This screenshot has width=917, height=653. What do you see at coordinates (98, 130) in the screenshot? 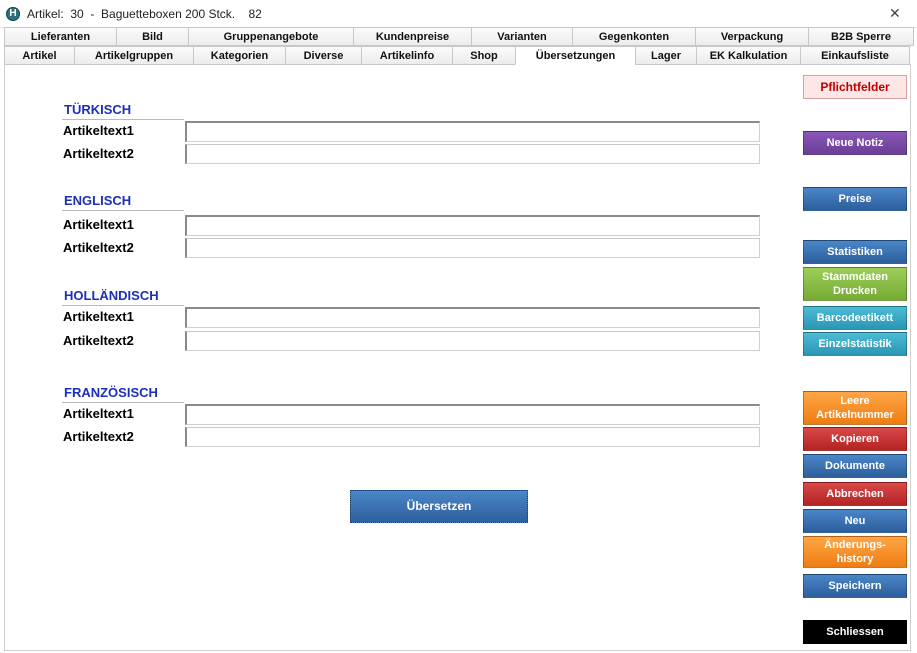
I see `field-label-tuerkisch-artikeltext1: Artikeltext1` at bounding box center [98, 130].